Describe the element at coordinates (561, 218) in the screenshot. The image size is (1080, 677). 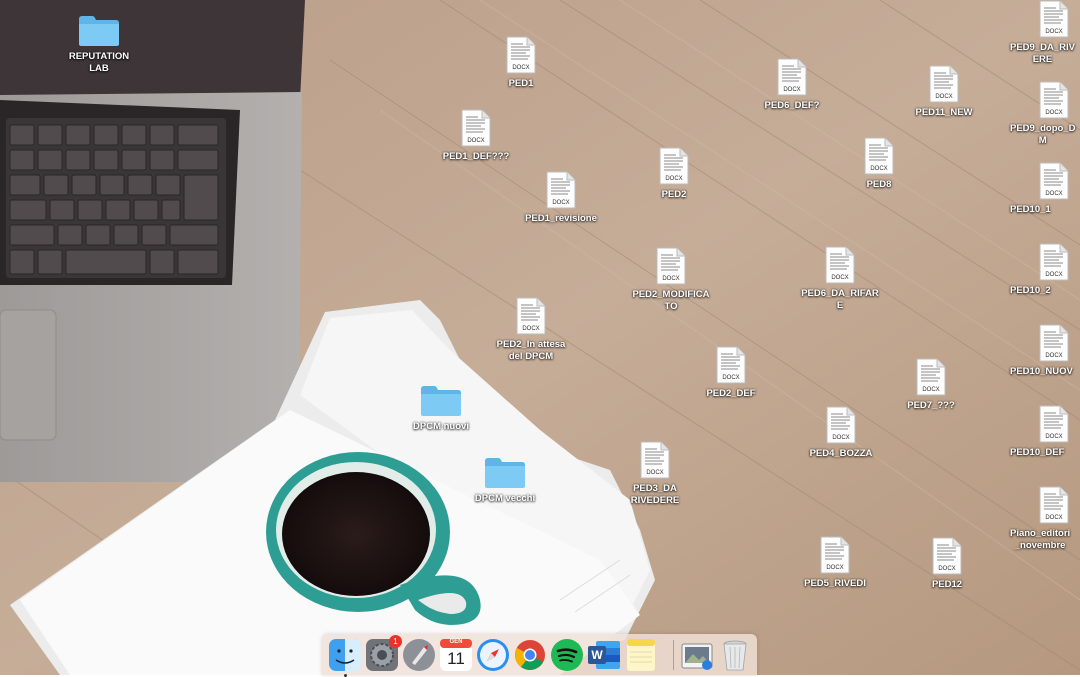
I see `file-label: PED1_revisione` at that location.